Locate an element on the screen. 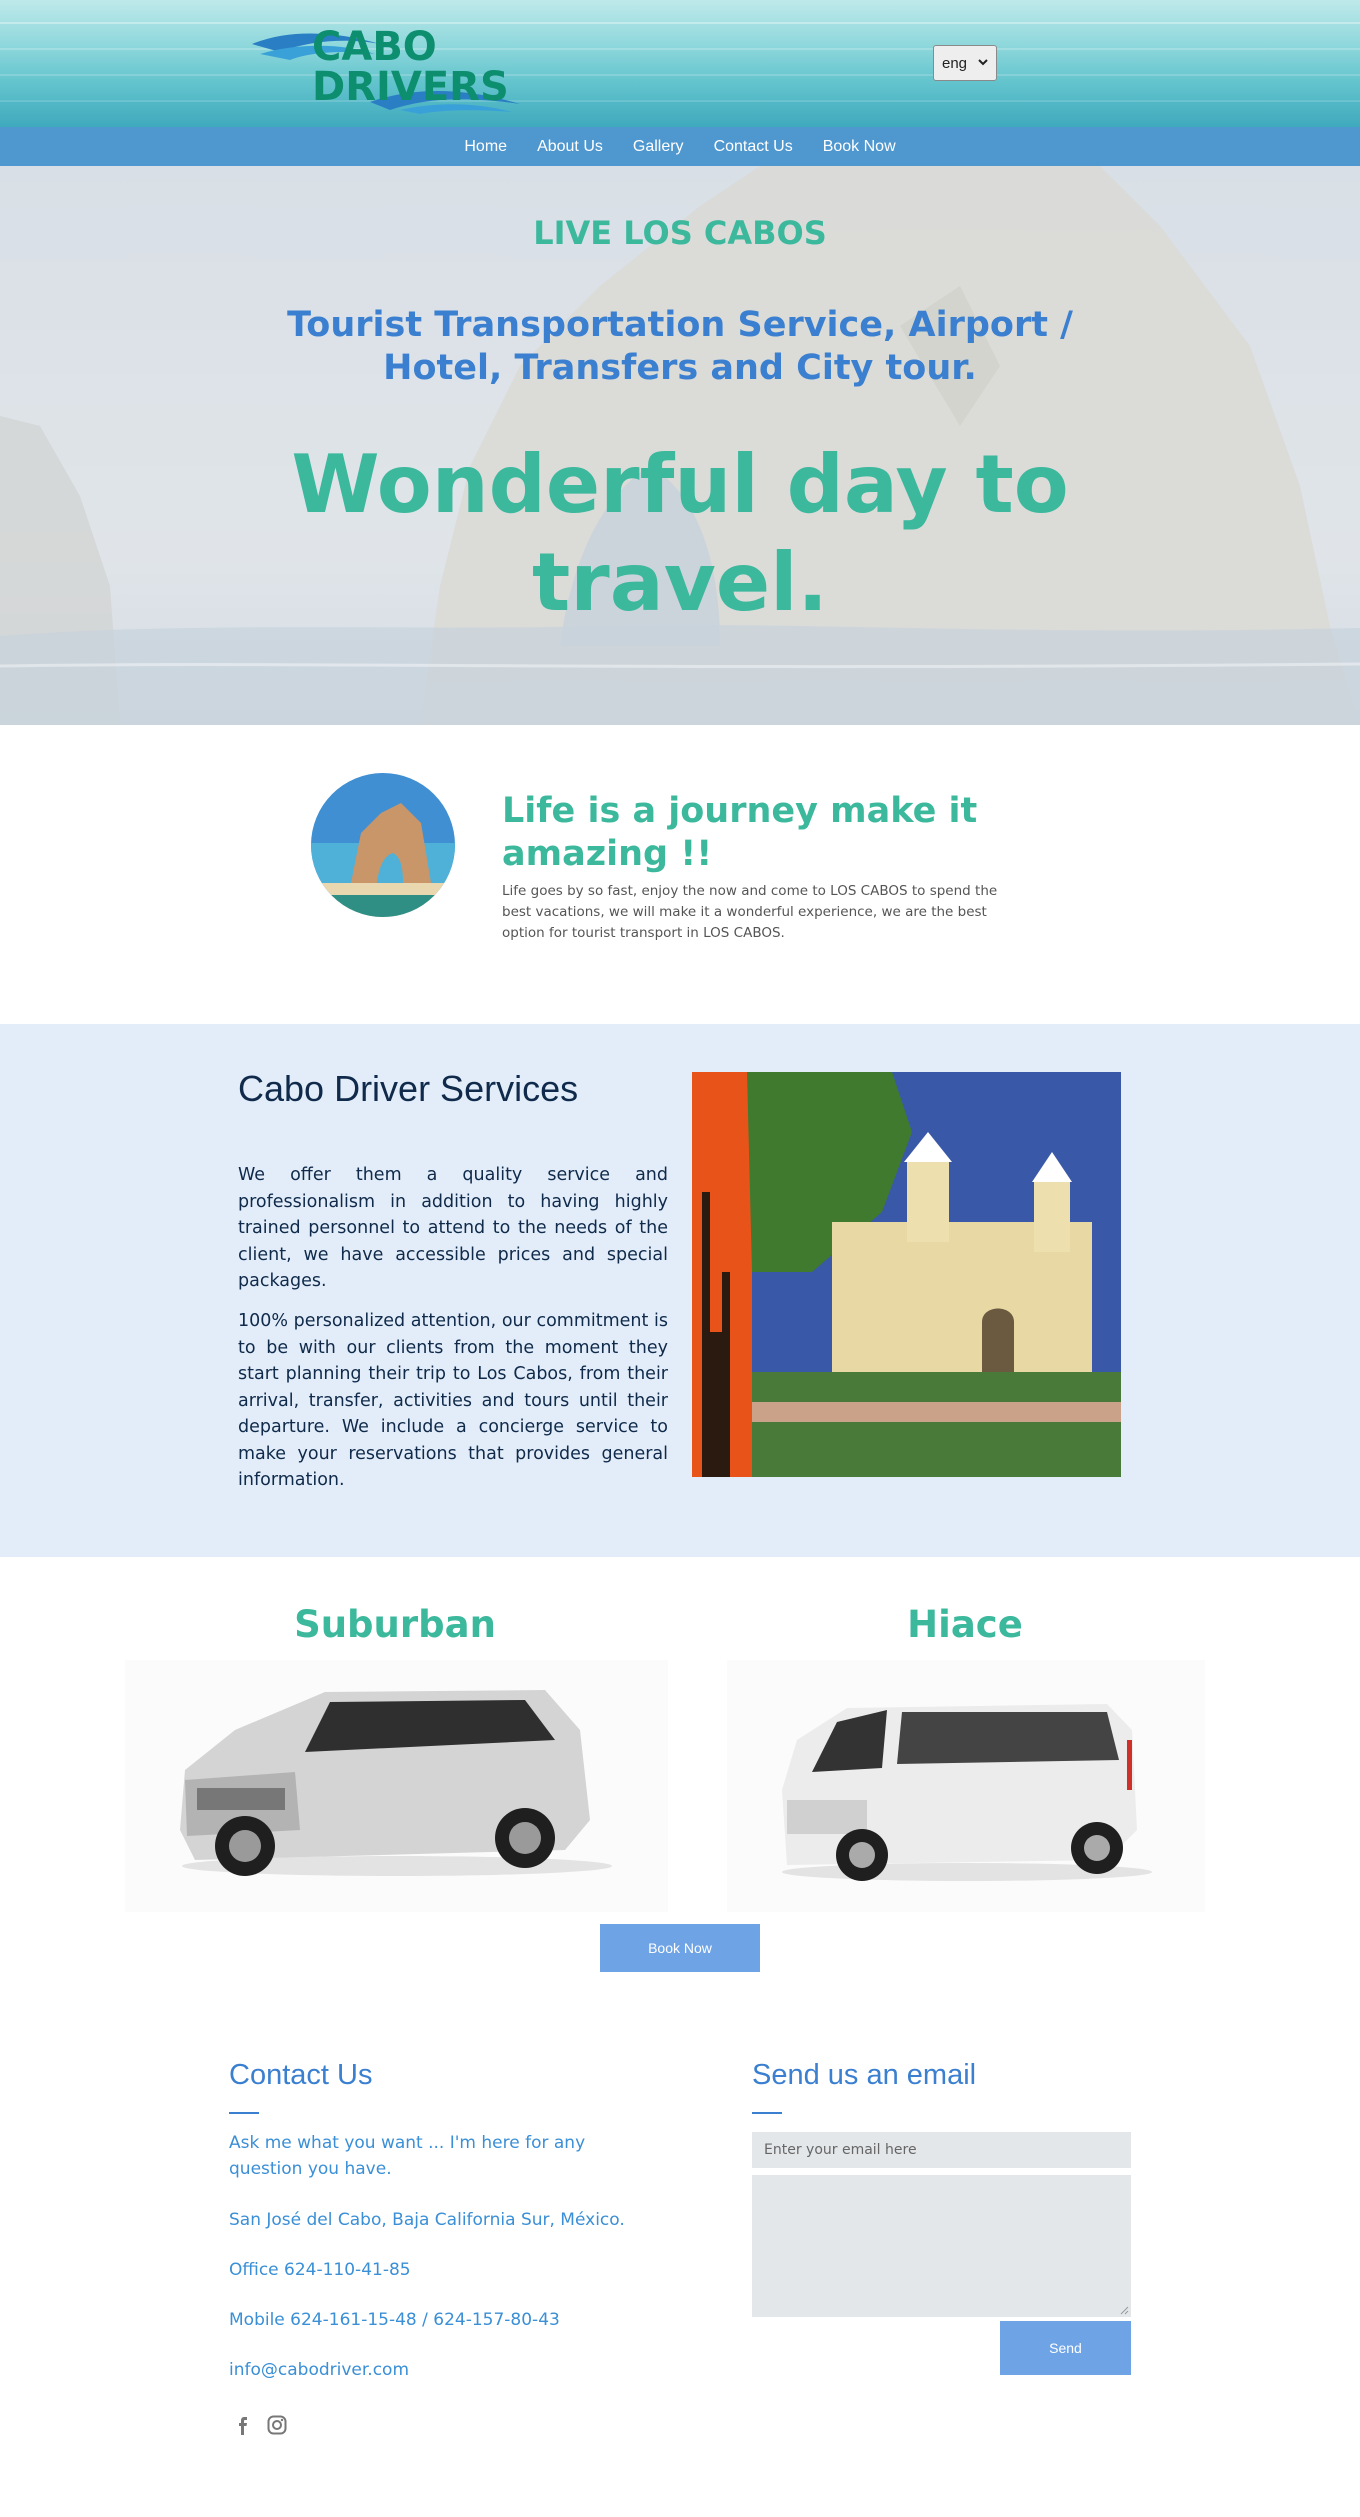  nav-home: Home is located at coordinates (485, 147).